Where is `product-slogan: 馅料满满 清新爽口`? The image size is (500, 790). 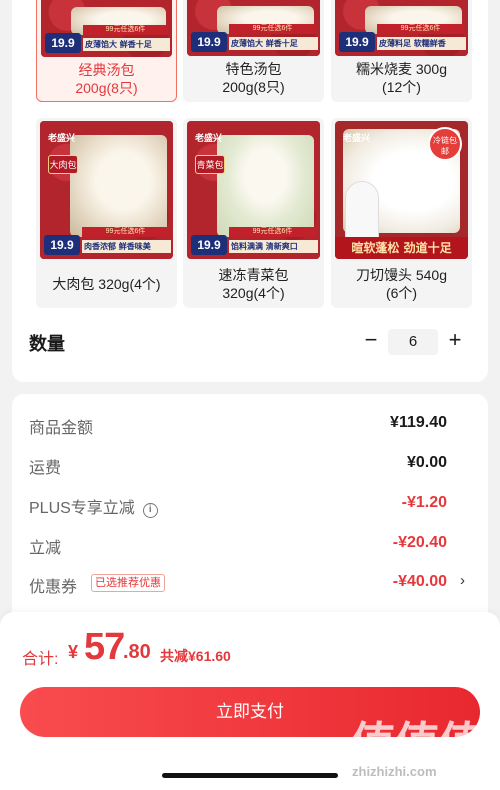 product-slogan: 馅料满满 清新爽口 is located at coordinates (273, 246).